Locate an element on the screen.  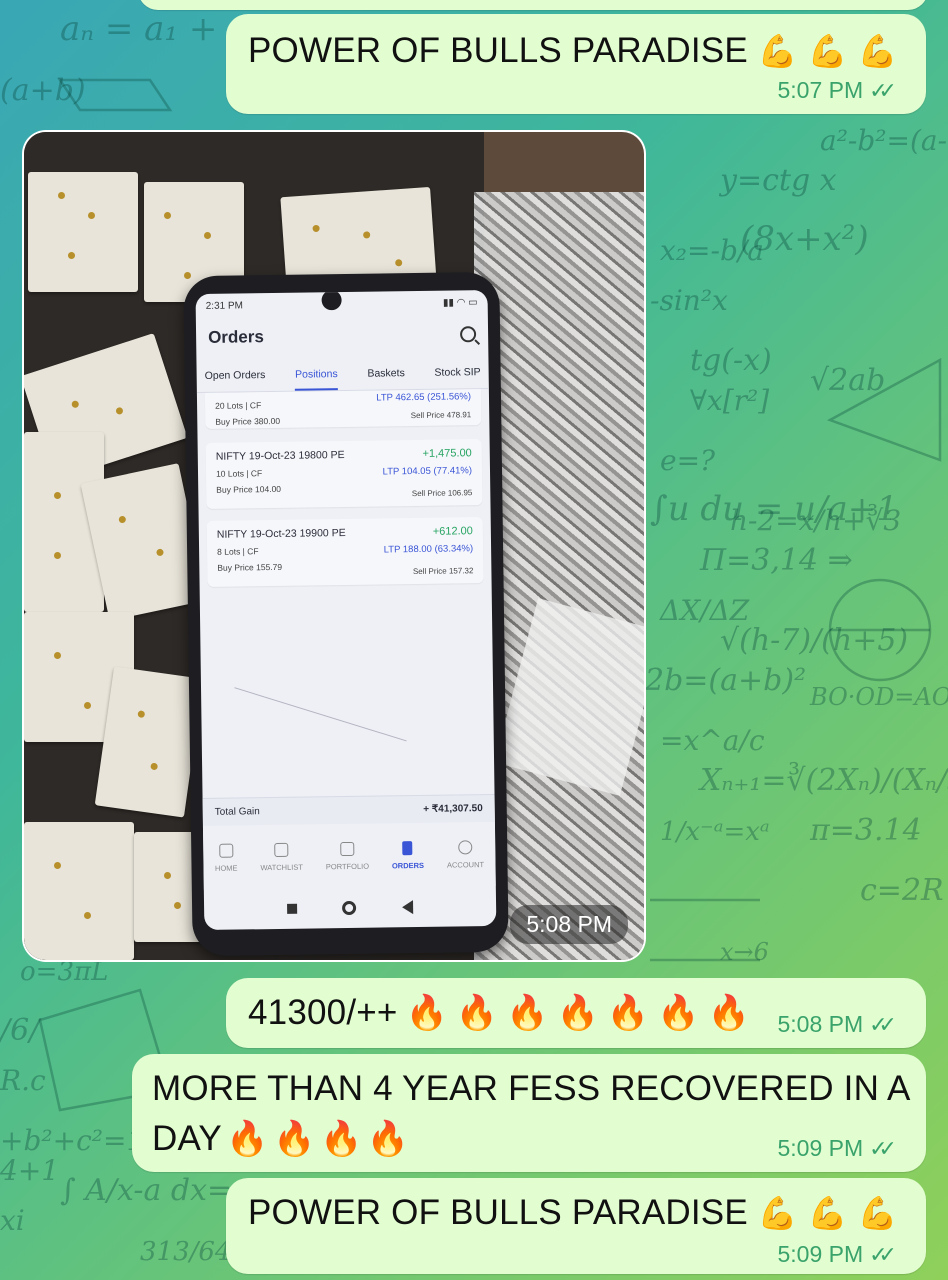
svg-text: ∫ A/x-a dx=A is located at coordinates (157, 1190).